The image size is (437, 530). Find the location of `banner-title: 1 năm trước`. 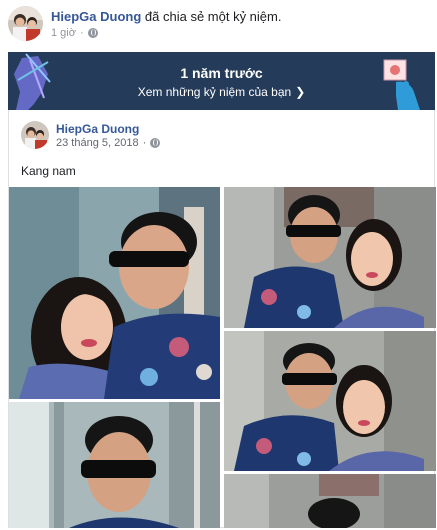

banner-title: 1 năm trước is located at coordinates (221, 73).